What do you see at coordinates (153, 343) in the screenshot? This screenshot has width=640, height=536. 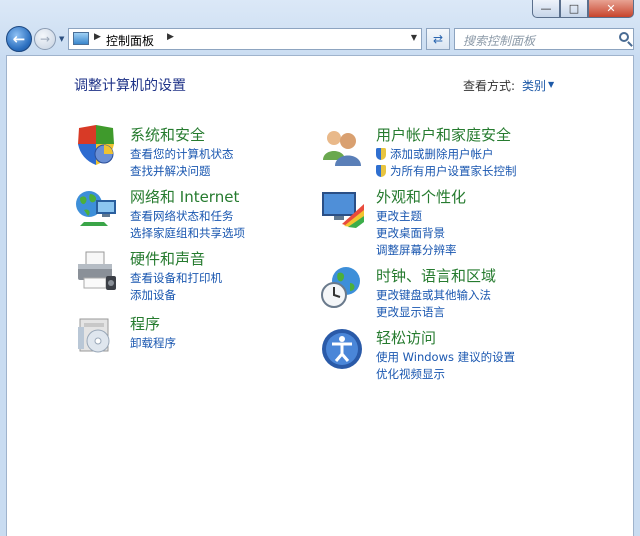 I see `link-uninstall-program: 卸载程序` at bounding box center [153, 343].